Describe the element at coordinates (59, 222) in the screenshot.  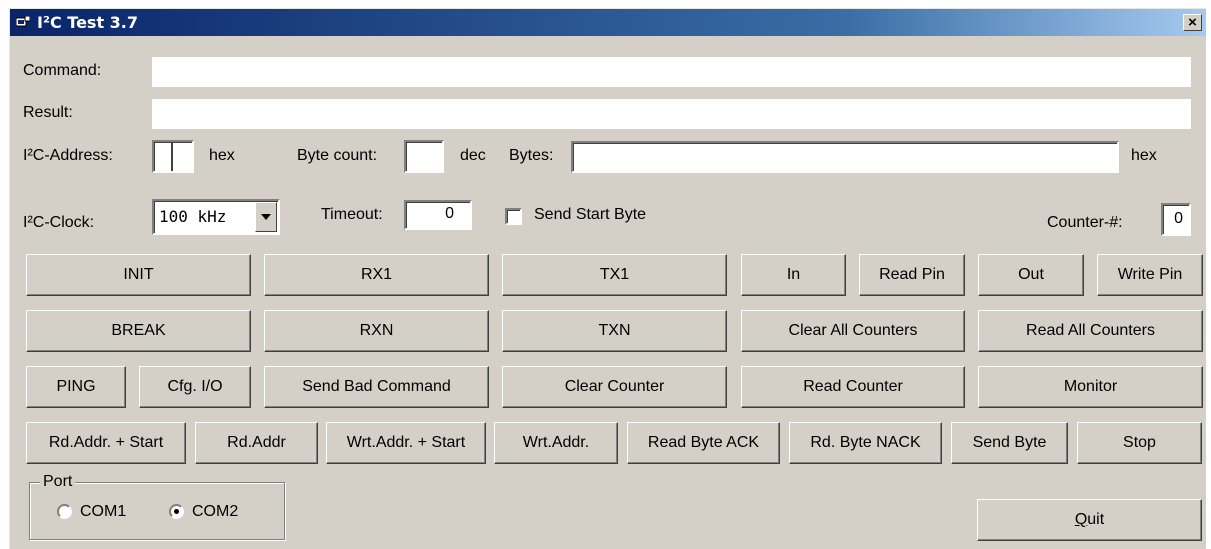
I see `i2c-clock-label: I²C-Clock:` at that location.